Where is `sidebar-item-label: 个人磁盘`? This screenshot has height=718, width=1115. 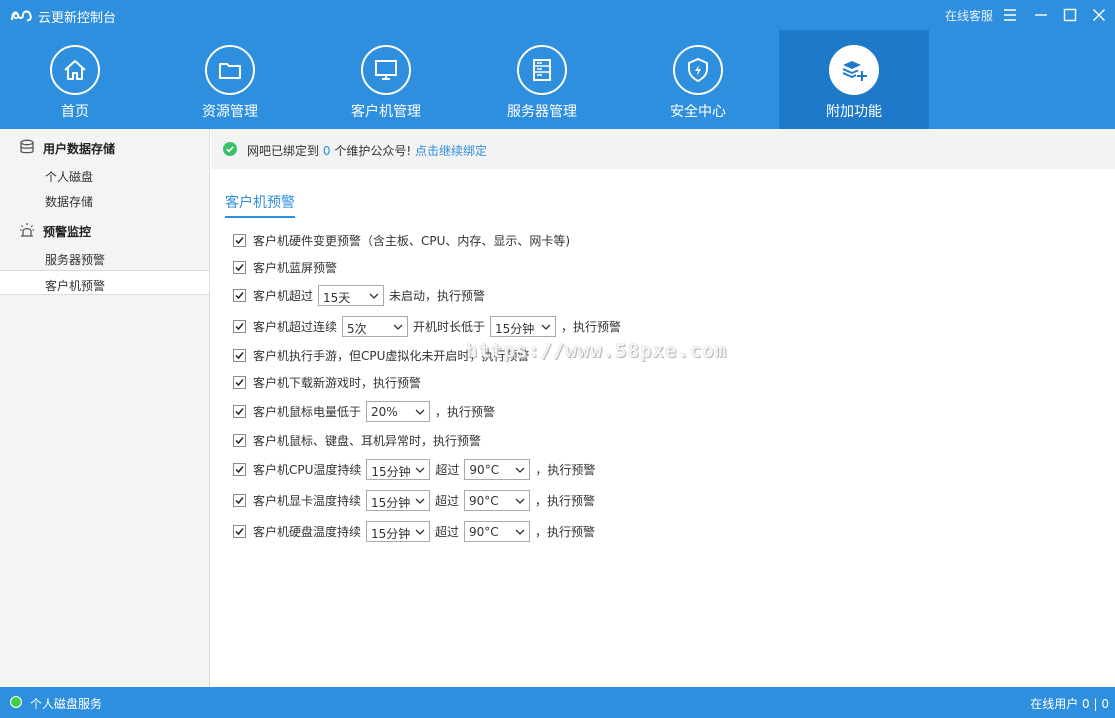
sidebar-item-label: 个人磁盘 is located at coordinates (69, 177).